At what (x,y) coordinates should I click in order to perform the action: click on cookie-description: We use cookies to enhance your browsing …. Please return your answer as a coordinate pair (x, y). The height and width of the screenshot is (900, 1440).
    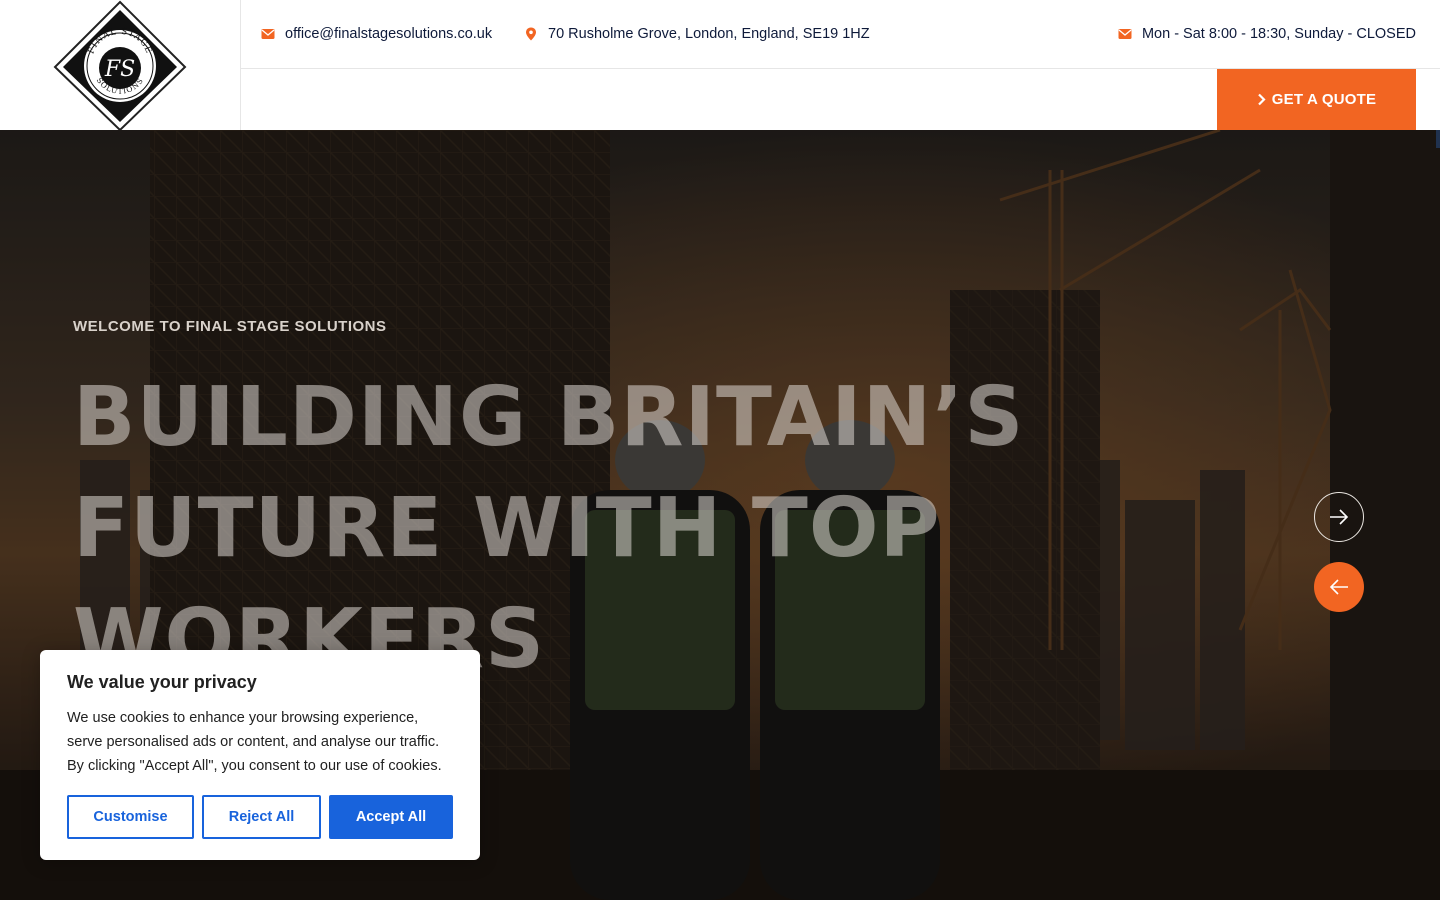
    Looking at the image, I should click on (254, 742).